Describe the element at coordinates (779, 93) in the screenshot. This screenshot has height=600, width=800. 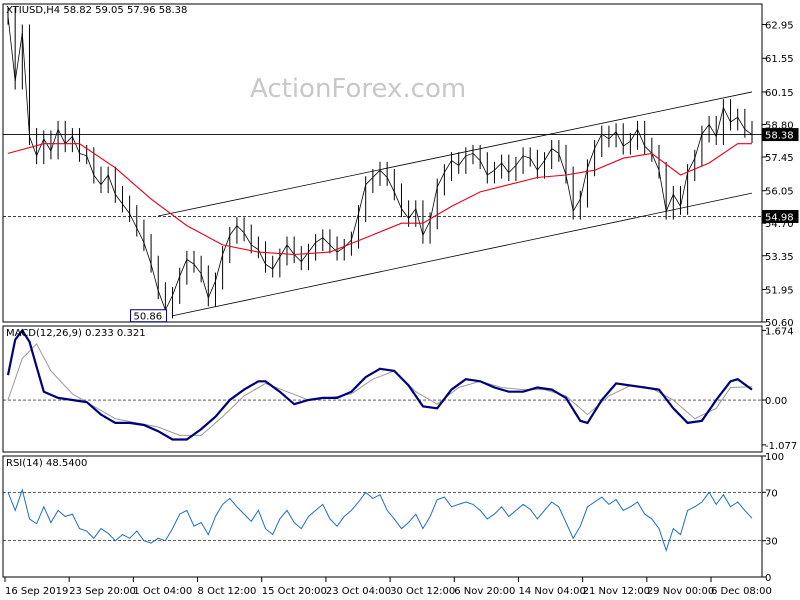
I see `price-tick-label: 60.15` at that location.